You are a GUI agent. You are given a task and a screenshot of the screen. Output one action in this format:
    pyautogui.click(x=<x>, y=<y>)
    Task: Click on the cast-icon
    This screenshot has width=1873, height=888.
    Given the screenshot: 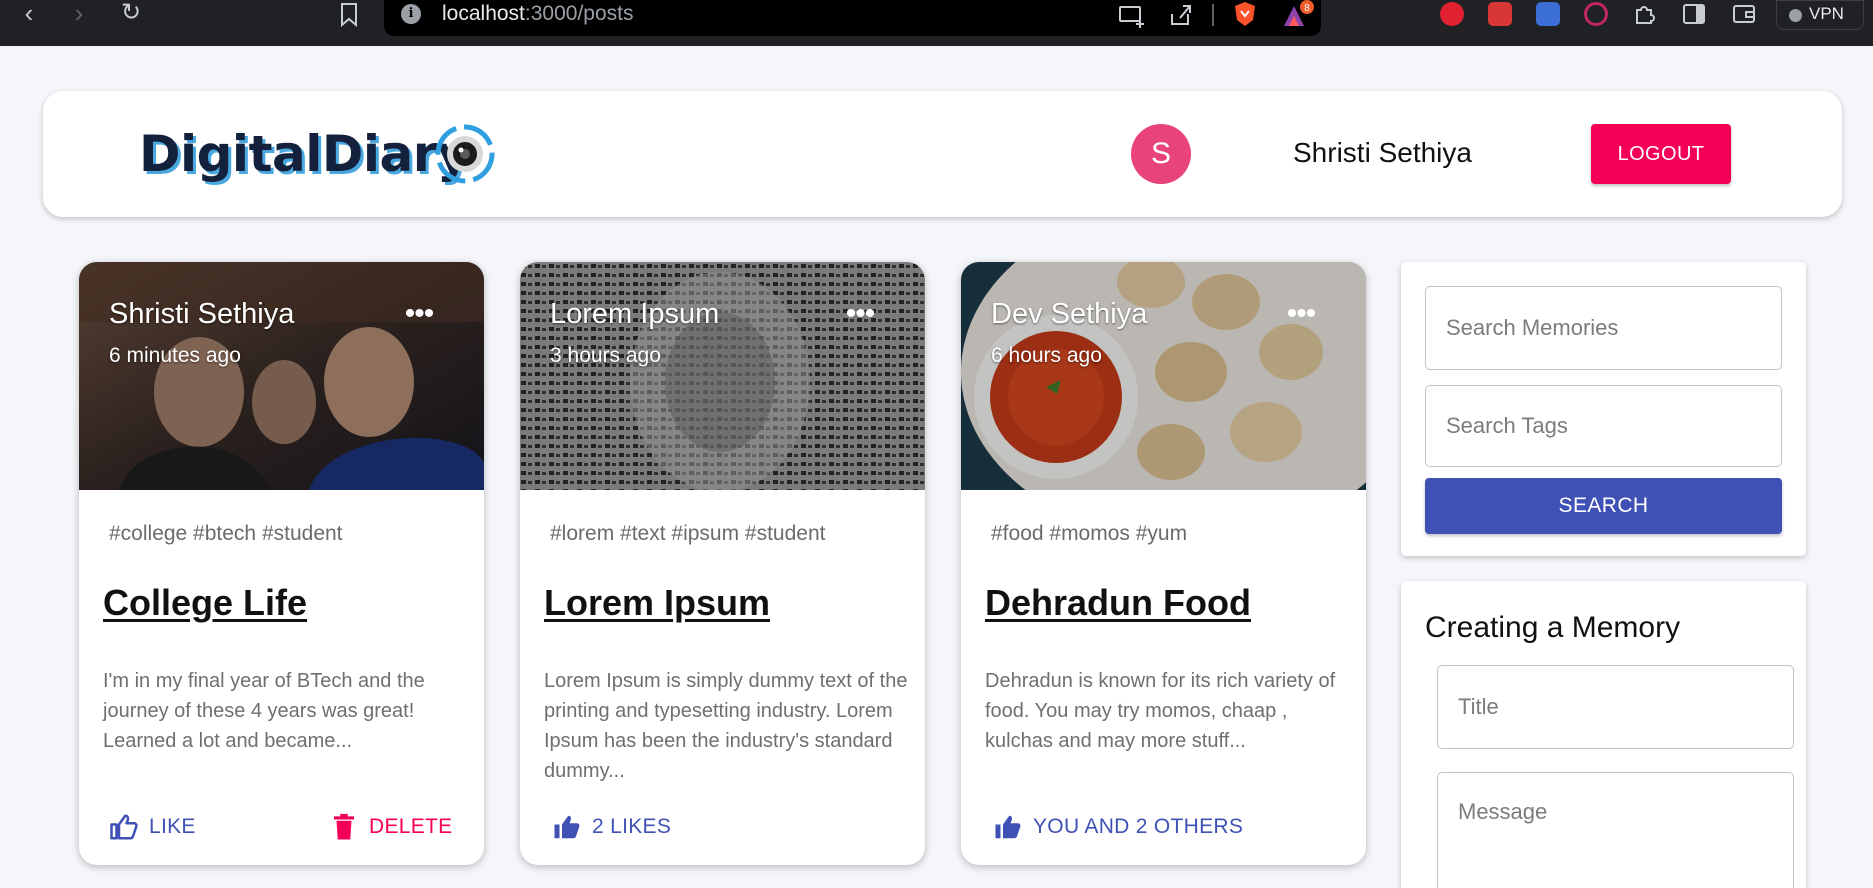 What is the action you would take?
    pyautogui.click(x=1132, y=16)
    